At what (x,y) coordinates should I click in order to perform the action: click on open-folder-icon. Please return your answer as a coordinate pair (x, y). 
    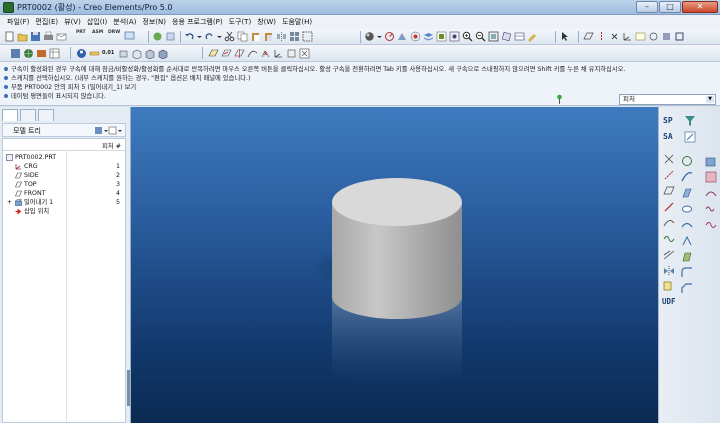
    Looking at the image, I should click on (22, 36).